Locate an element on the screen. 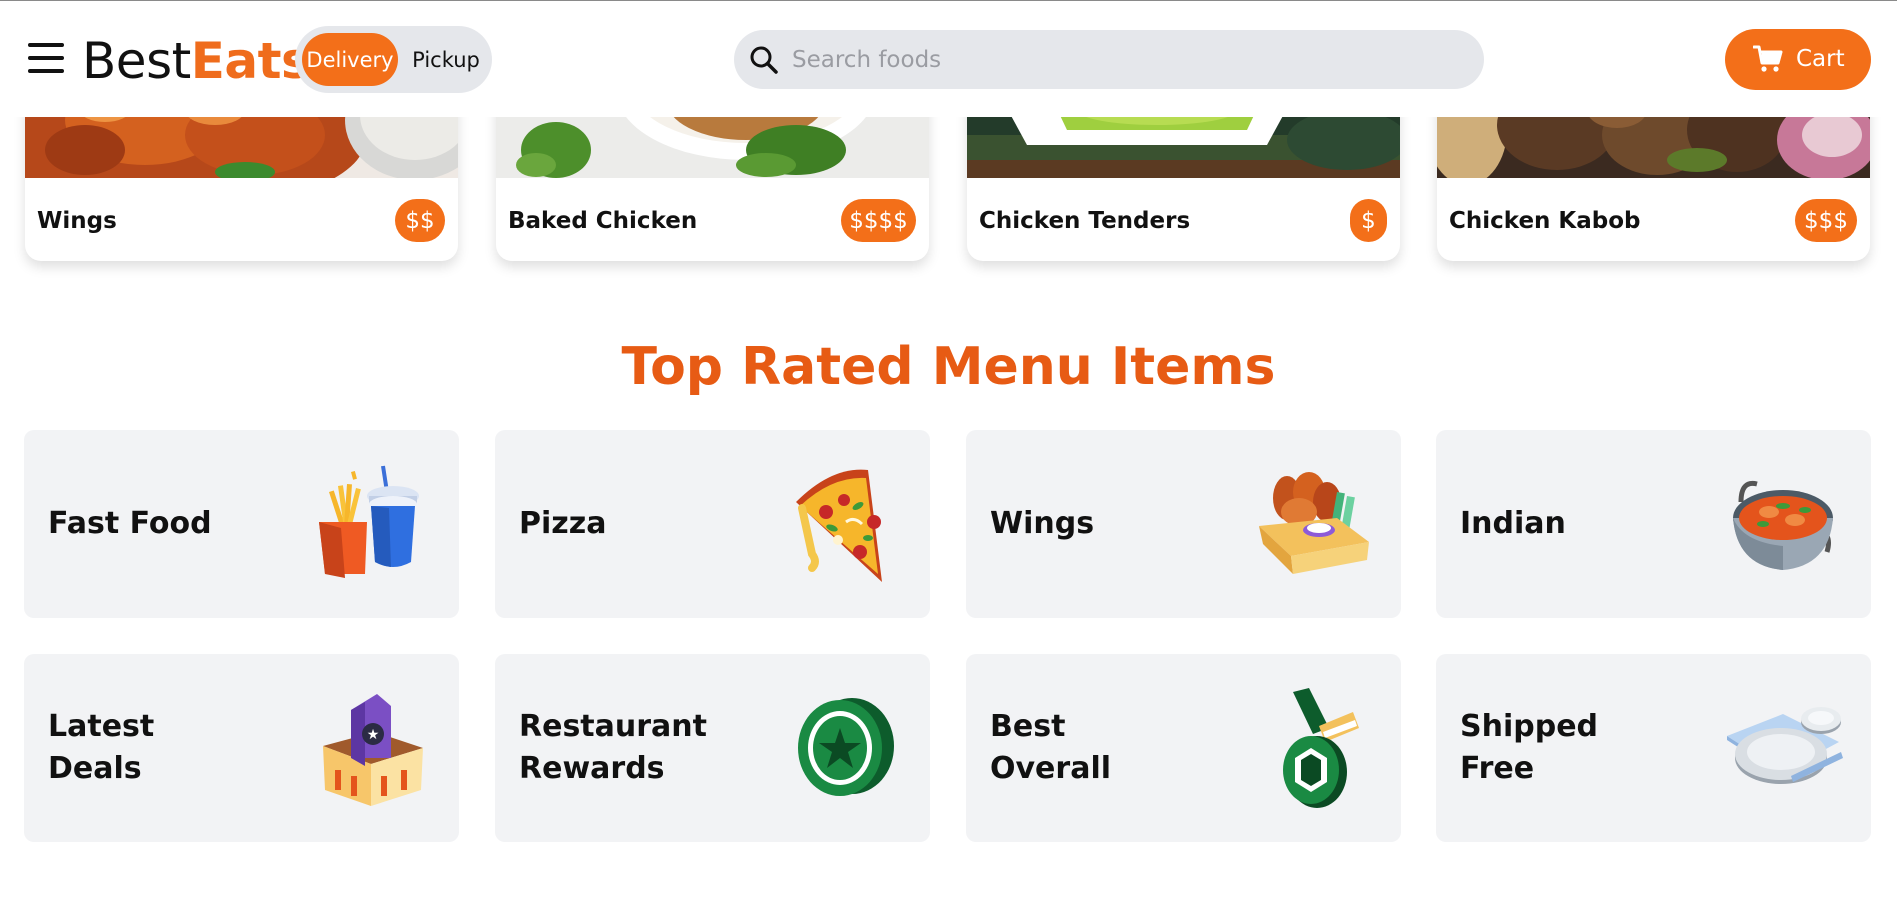  cart-label: Cart is located at coordinates (1820, 59).